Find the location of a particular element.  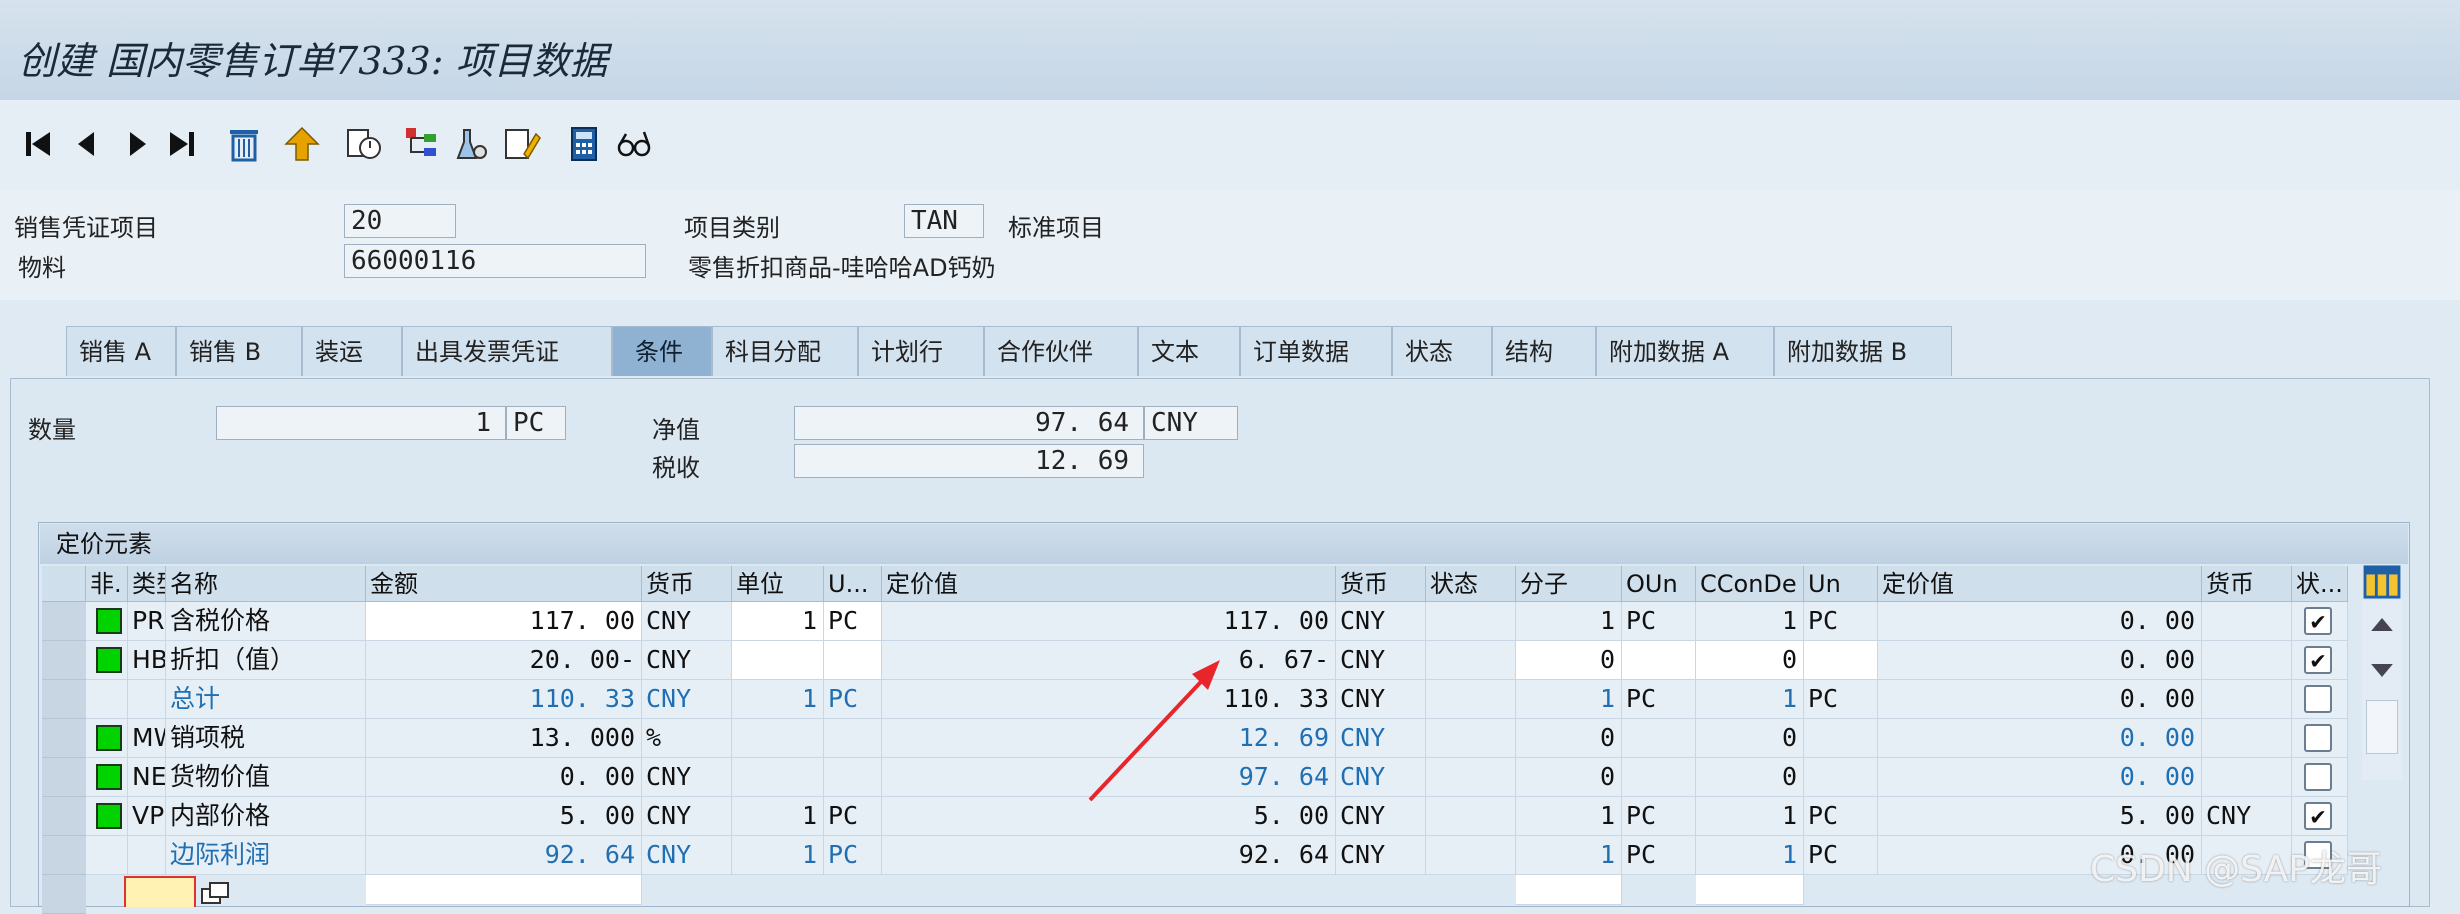

tab-sales-a: 销售 A is located at coordinates (121, 351).